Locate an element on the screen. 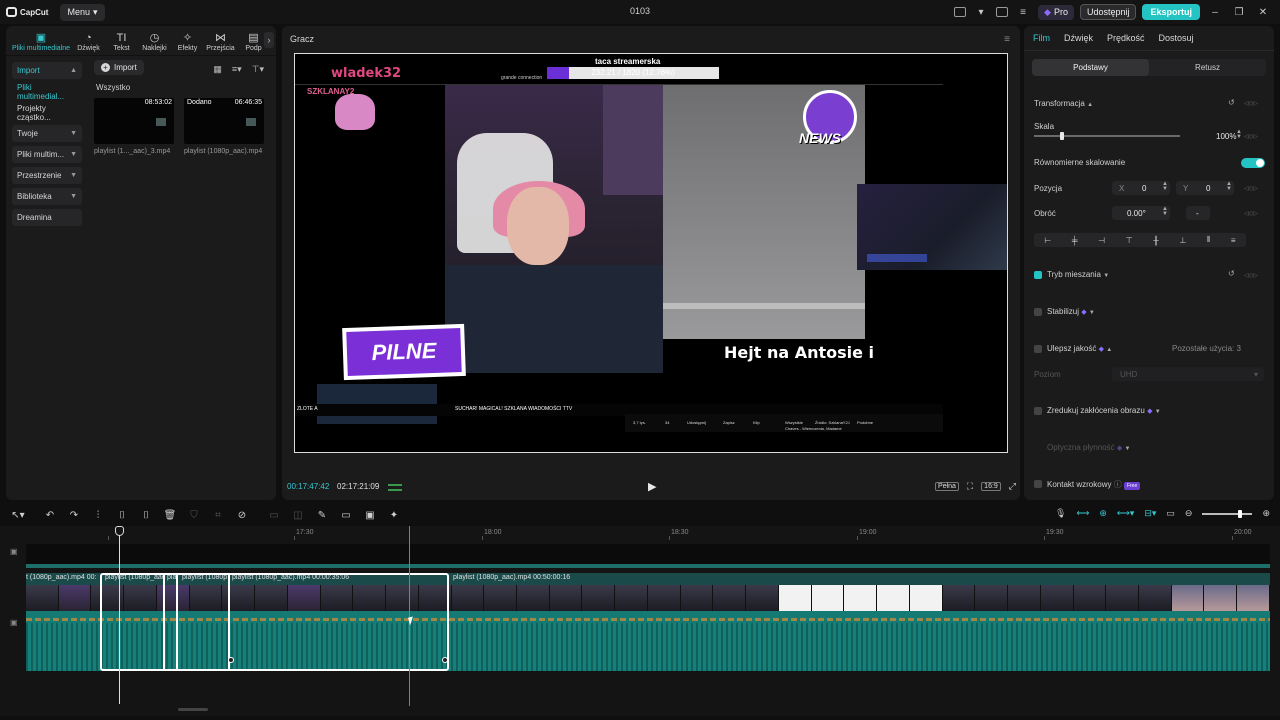  import-button: + Import is located at coordinates (119, 67).